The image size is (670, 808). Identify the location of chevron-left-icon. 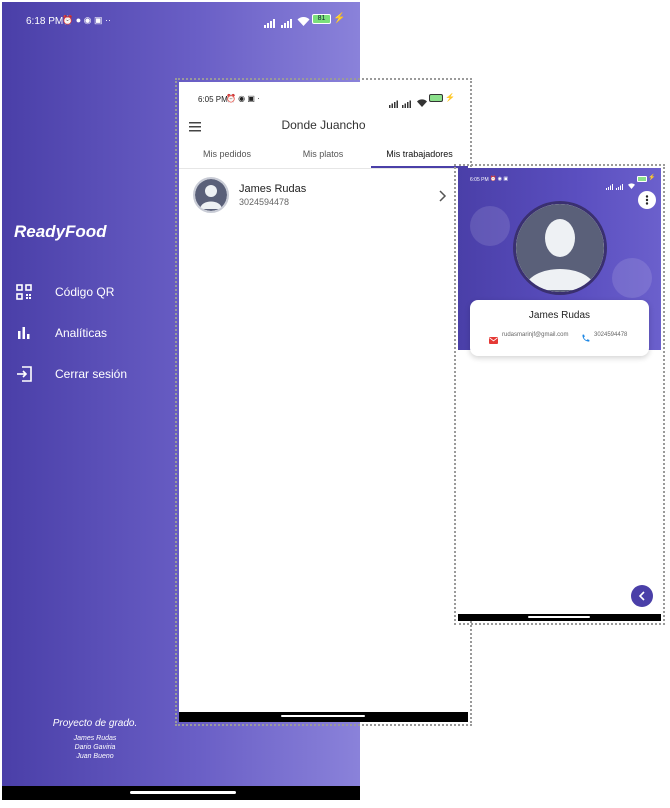
(641, 596).